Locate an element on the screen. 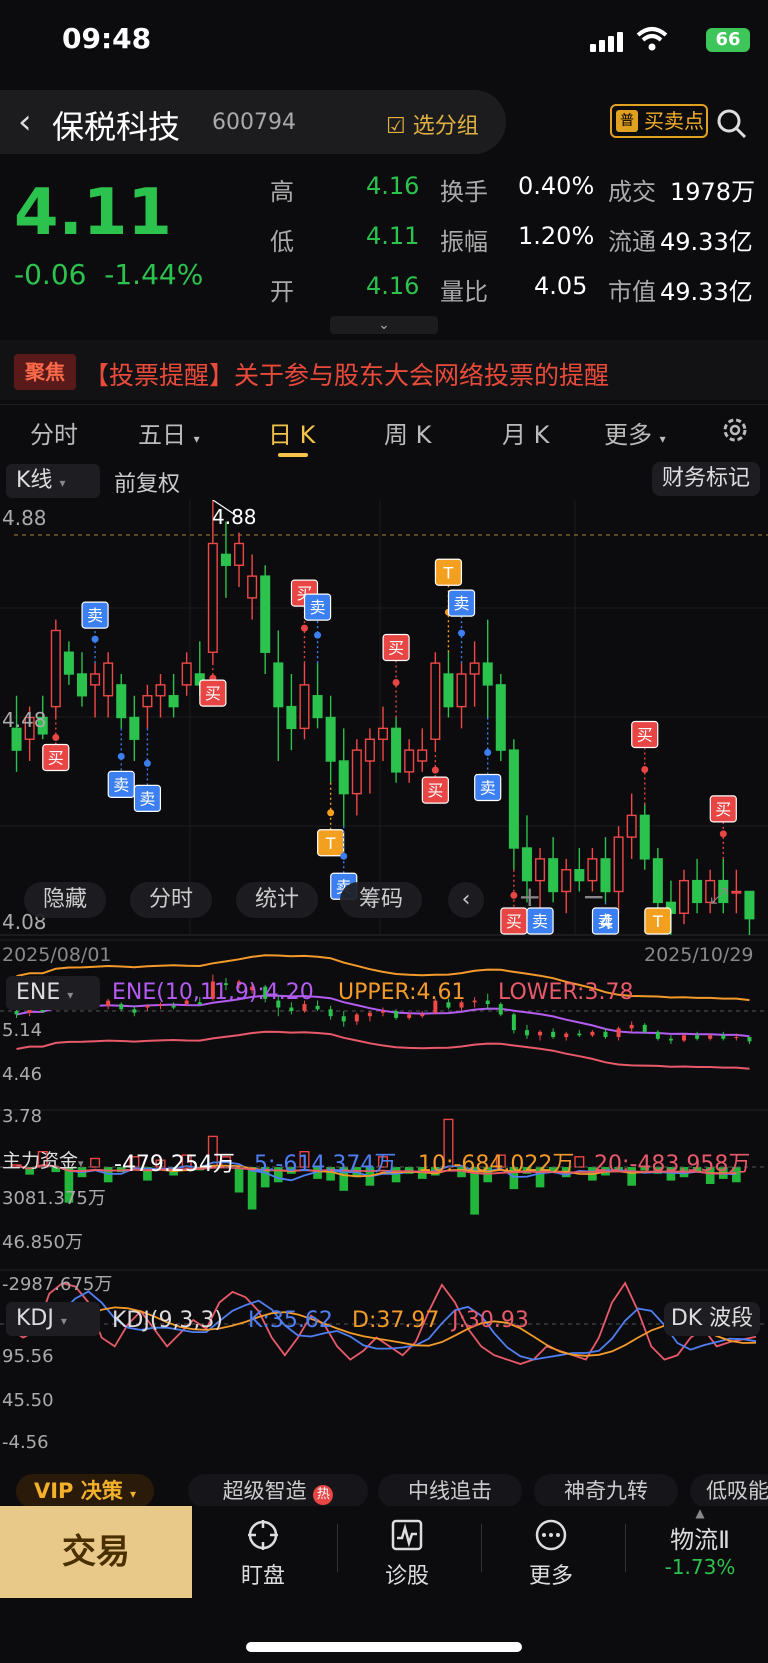  intraday-overlay-button: 分时 is located at coordinates (171, 900).